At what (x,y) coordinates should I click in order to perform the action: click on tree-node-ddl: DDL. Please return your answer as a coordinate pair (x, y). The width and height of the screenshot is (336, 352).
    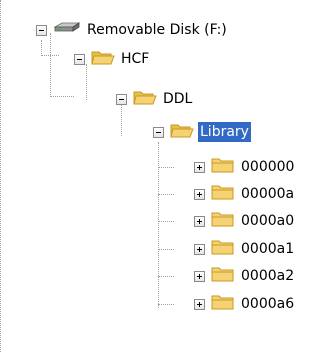
    Looking at the image, I should click on (155, 99).